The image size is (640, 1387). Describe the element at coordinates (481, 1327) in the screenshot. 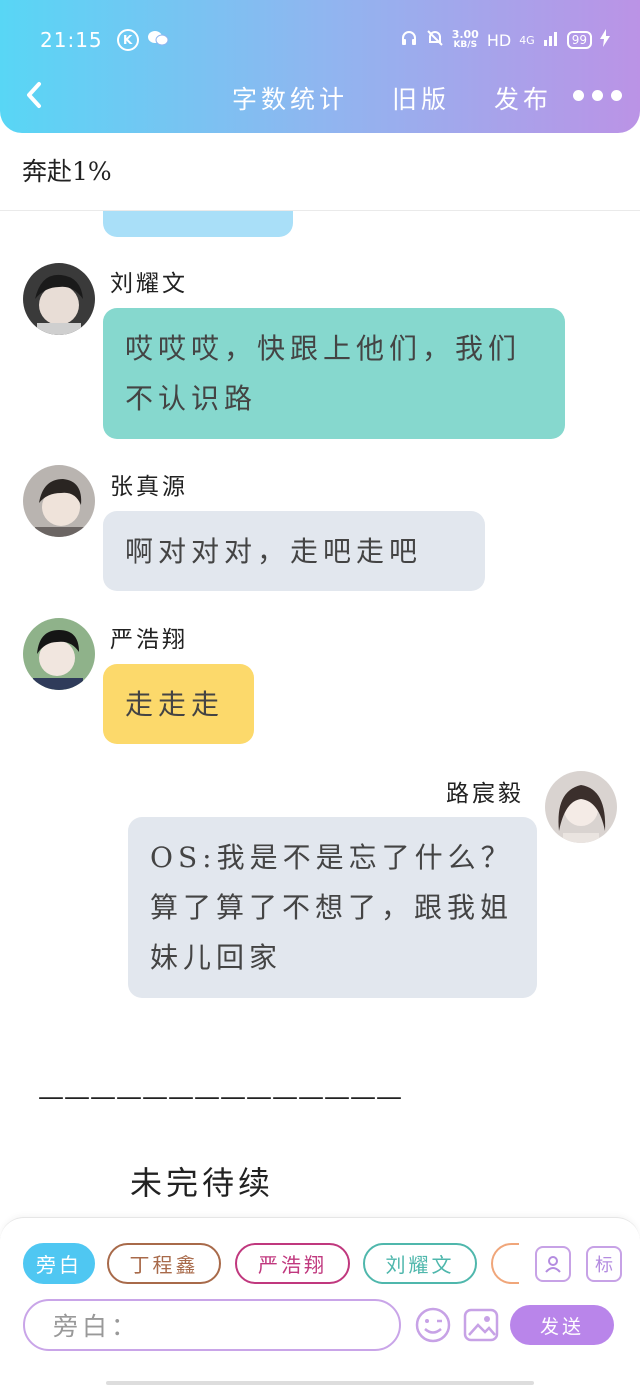

I see `image-icon` at that location.